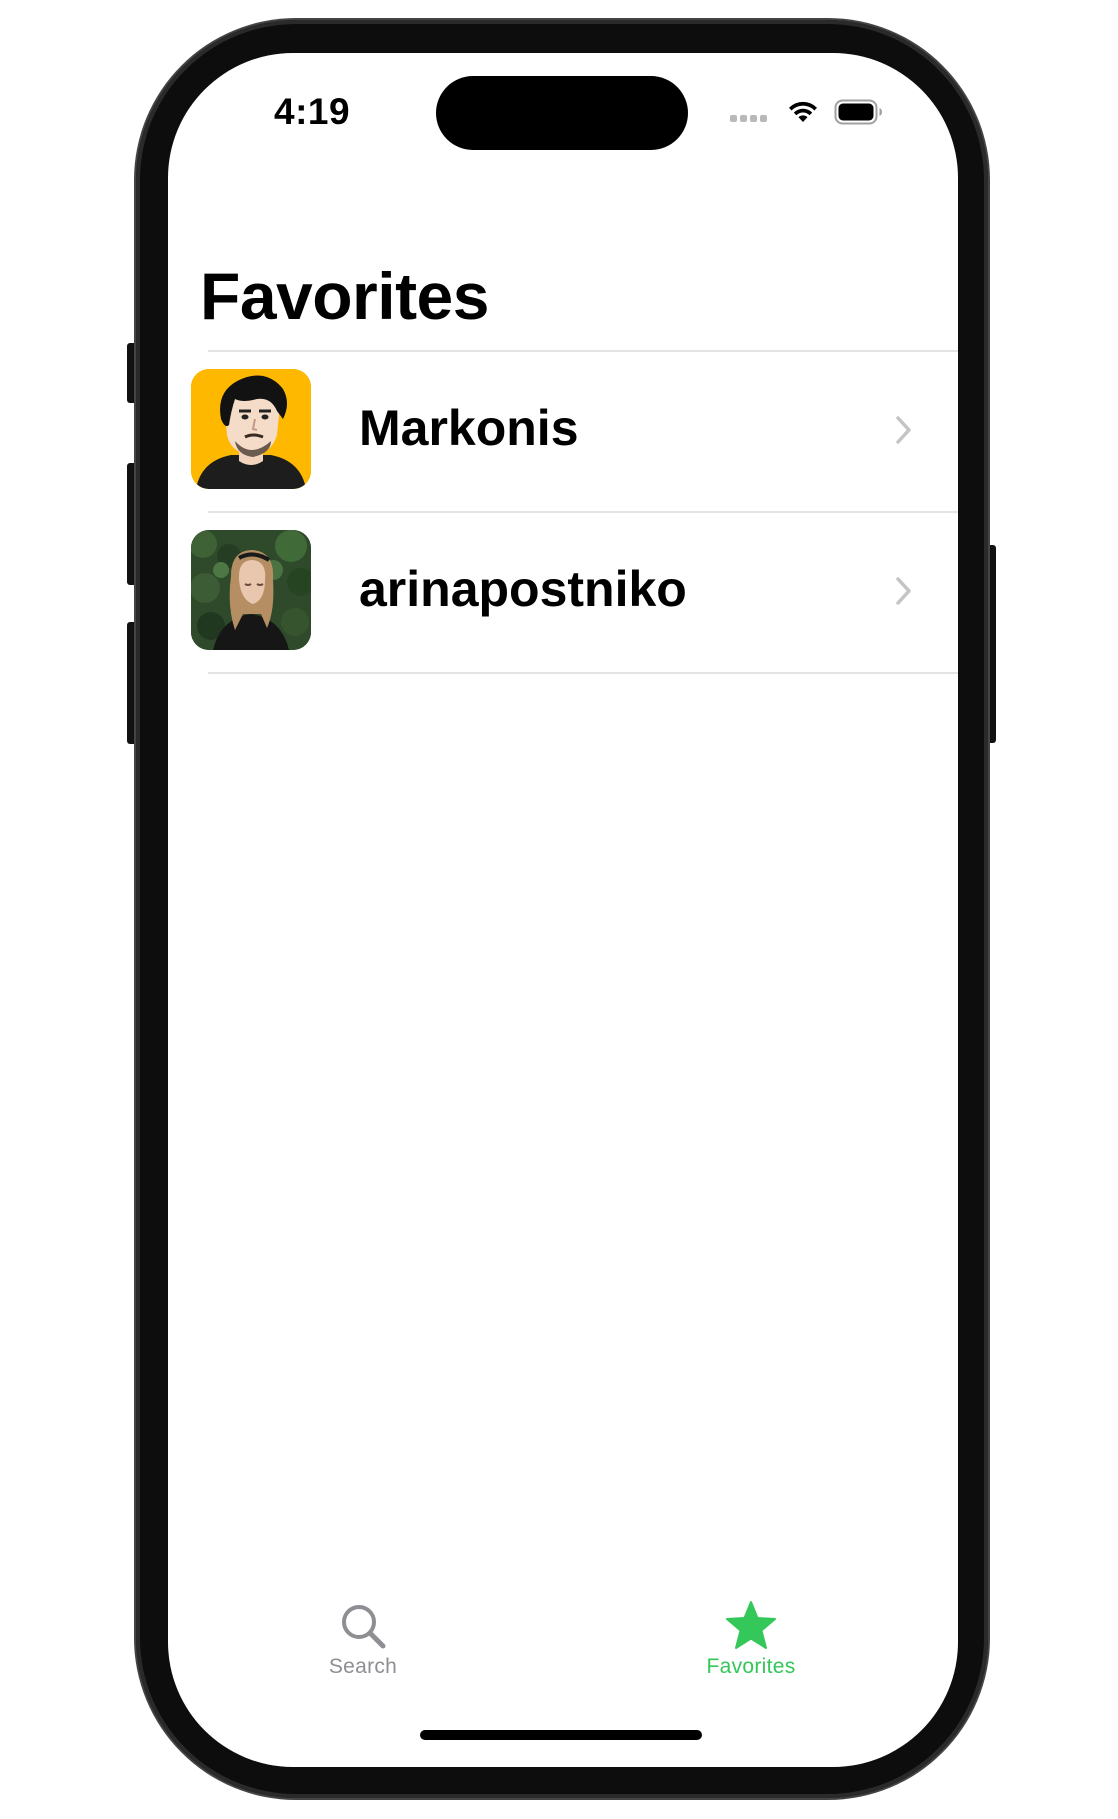  What do you see at coordinates (748, 118) in the screenshot?
I see `cellular-signal-icon` at bounding box center [748, 118].